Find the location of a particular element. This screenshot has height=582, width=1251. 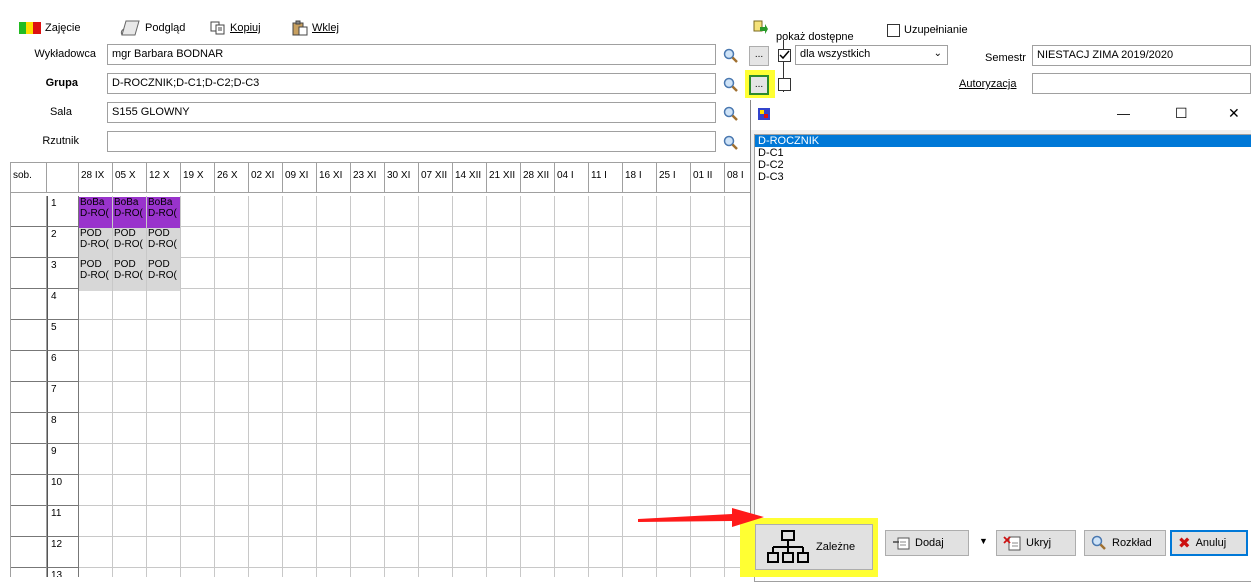

grid-column-header: 21 XII is located at coordinates (504, 178).